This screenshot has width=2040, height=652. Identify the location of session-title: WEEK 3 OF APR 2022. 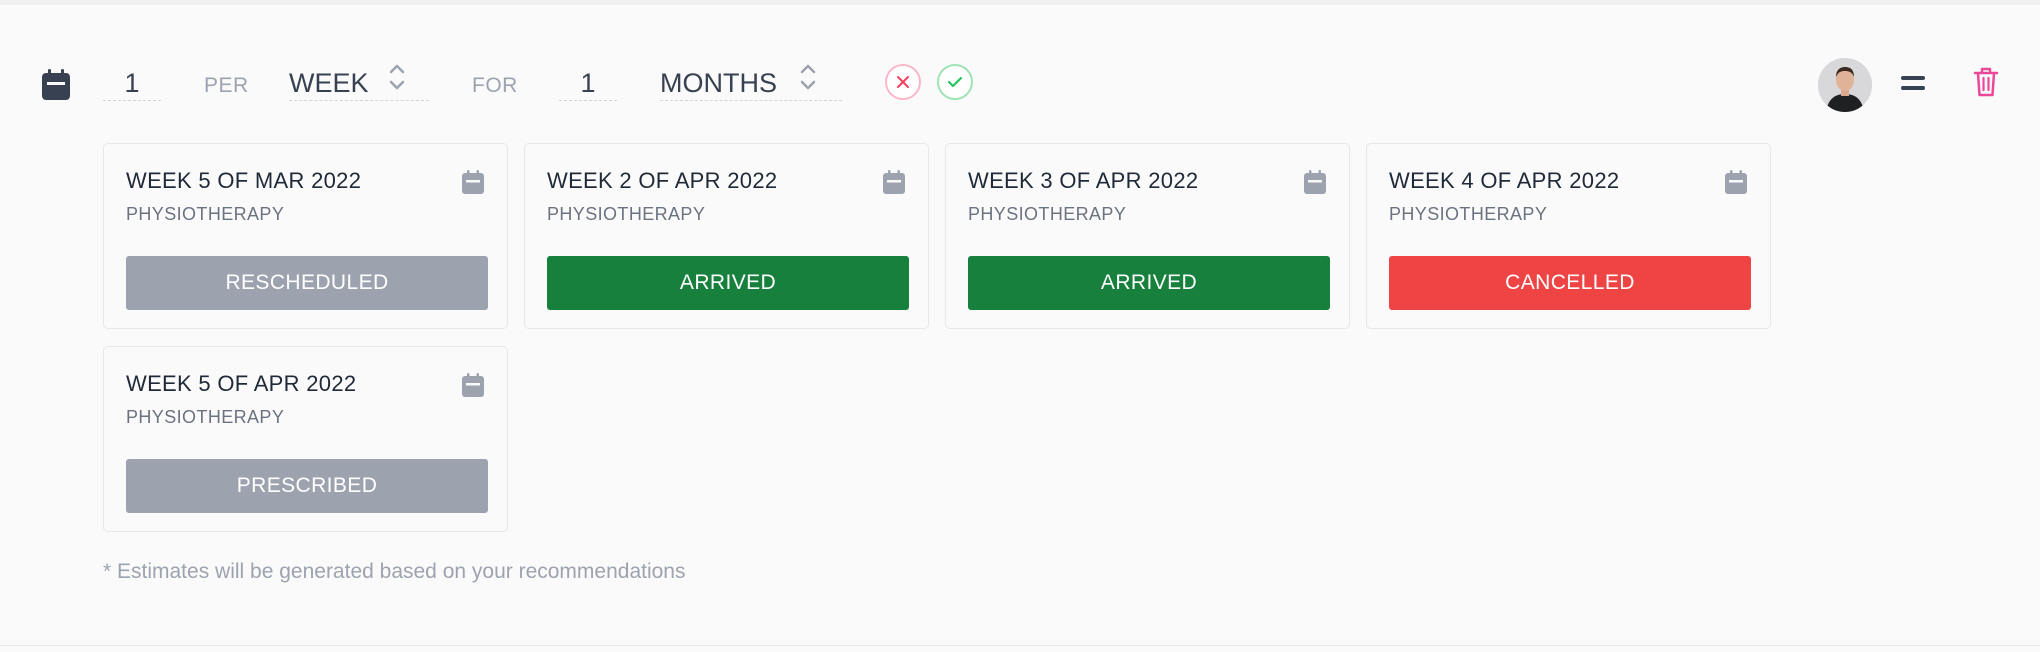
(1083, 180).